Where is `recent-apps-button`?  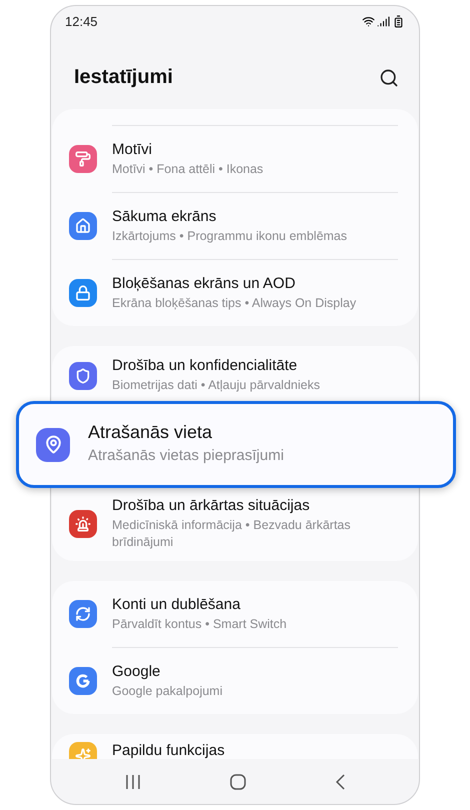 recent-apps-button is located at coordinates (133, 781).